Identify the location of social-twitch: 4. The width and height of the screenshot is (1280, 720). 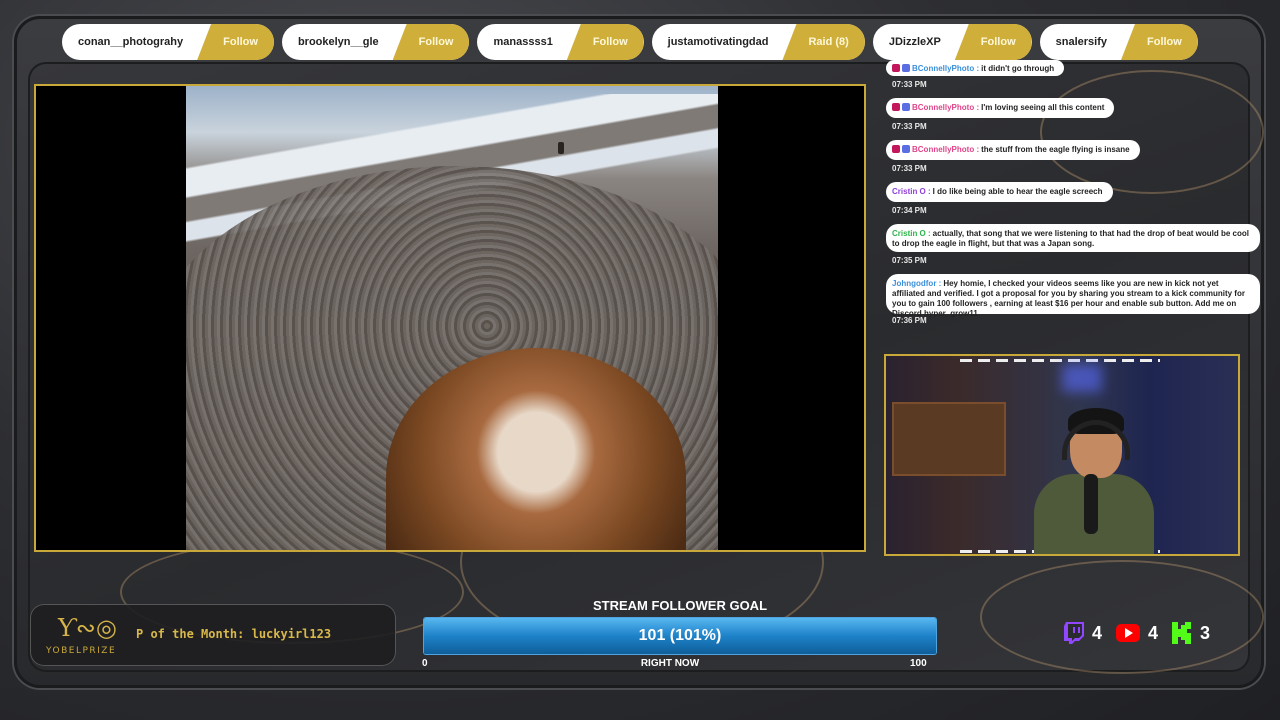
(1083, 633).